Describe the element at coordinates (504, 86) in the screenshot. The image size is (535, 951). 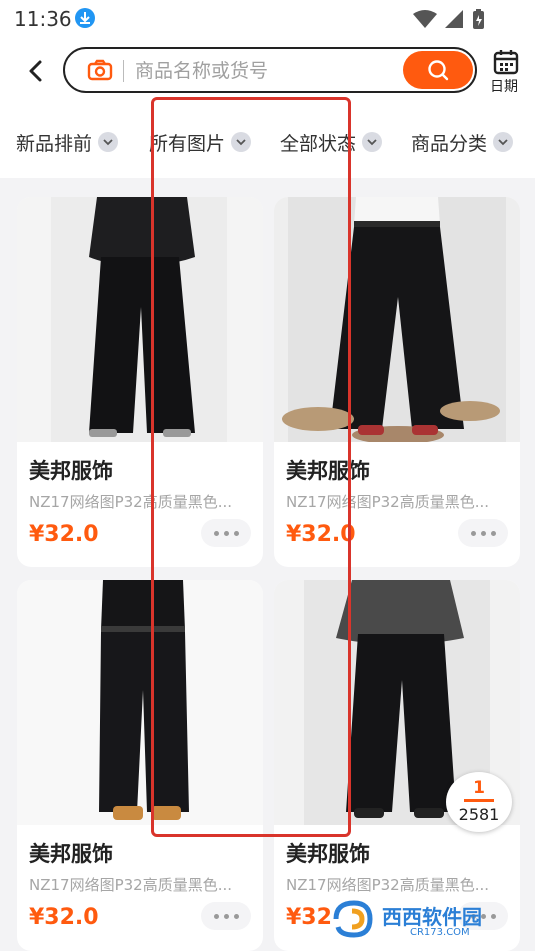
I see `calendar-label: 日期` at that location.